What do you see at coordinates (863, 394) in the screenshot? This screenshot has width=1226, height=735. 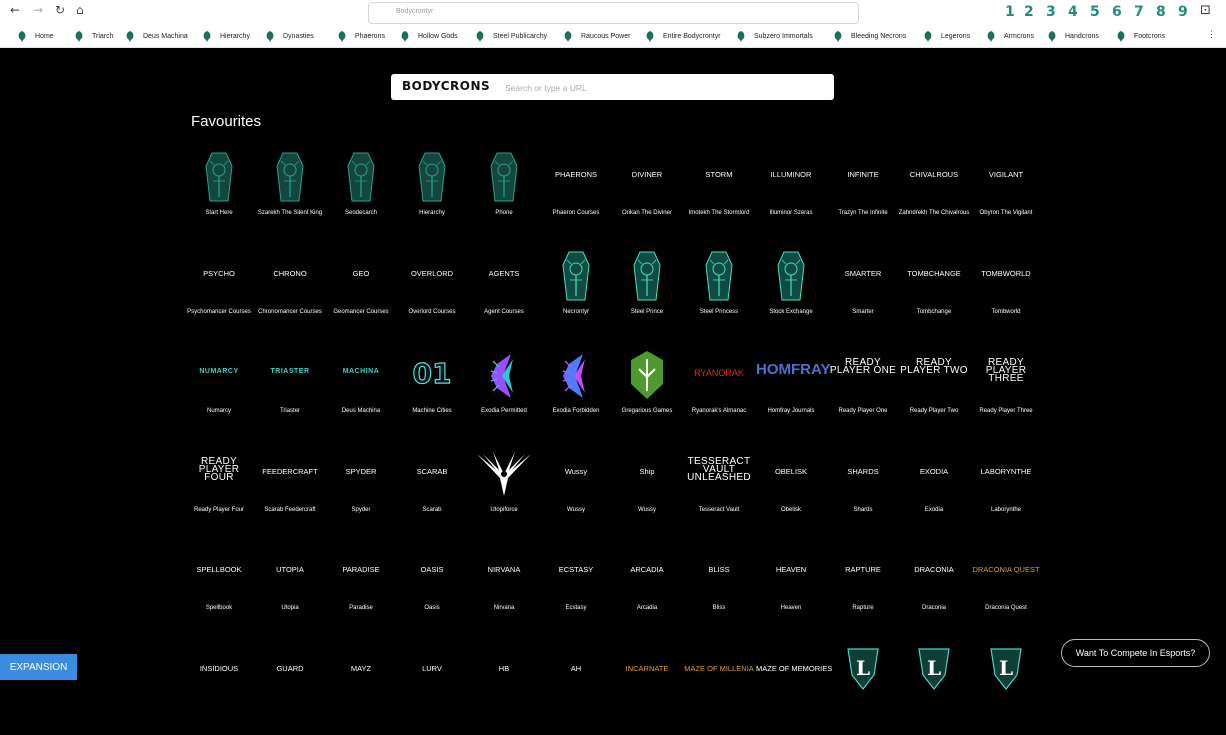 I see `favourite-tile-ready-player-one: READY PLAYER ONE Ready Player One` at bounding box center [863, 394].